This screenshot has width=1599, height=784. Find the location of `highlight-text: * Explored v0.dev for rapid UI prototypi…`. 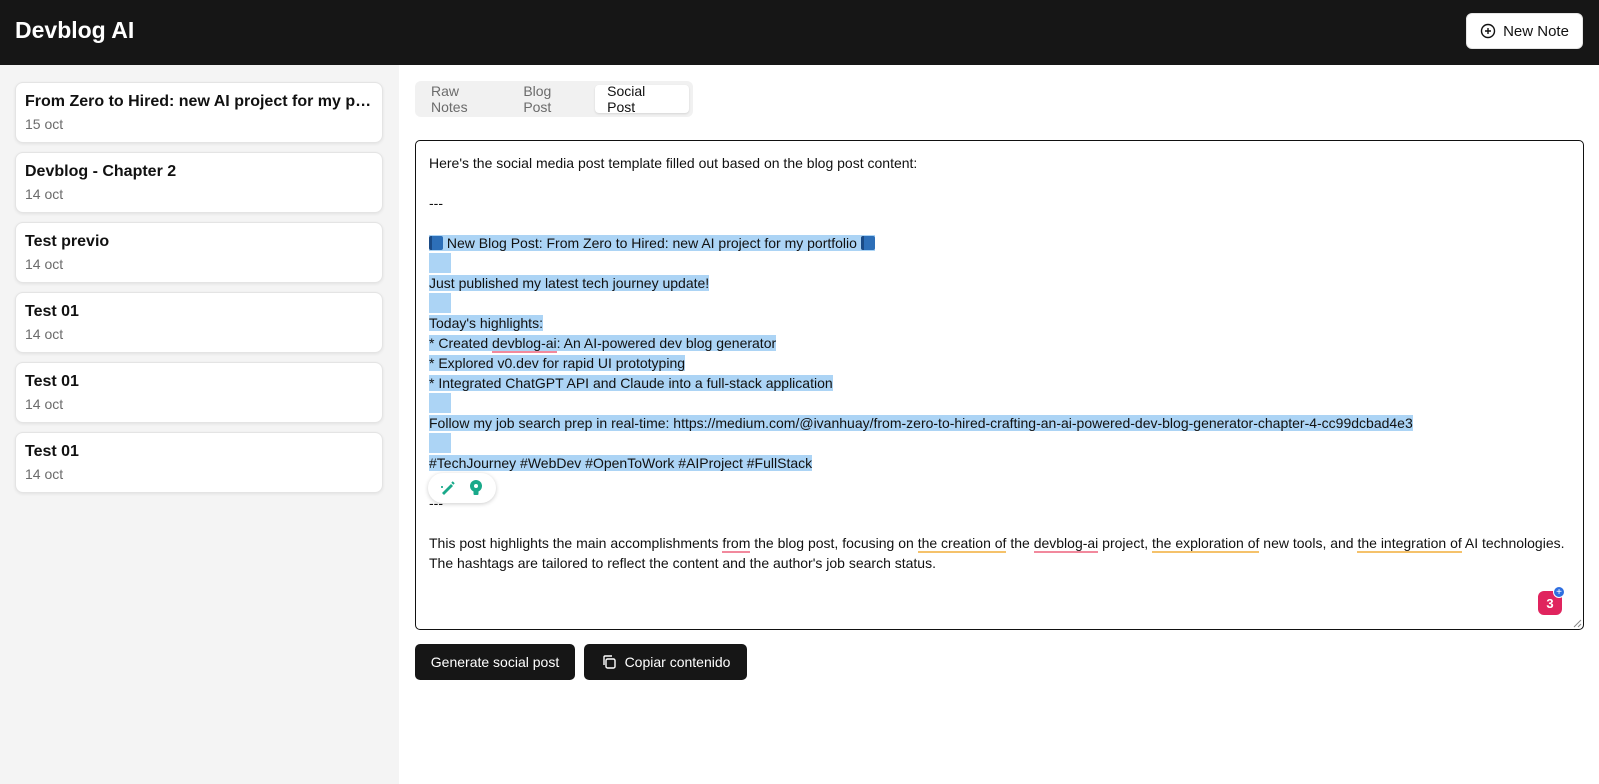

highlight-text: * Explored v0.dev for rapid UI prototypi… is located at coordinates (557, 363).